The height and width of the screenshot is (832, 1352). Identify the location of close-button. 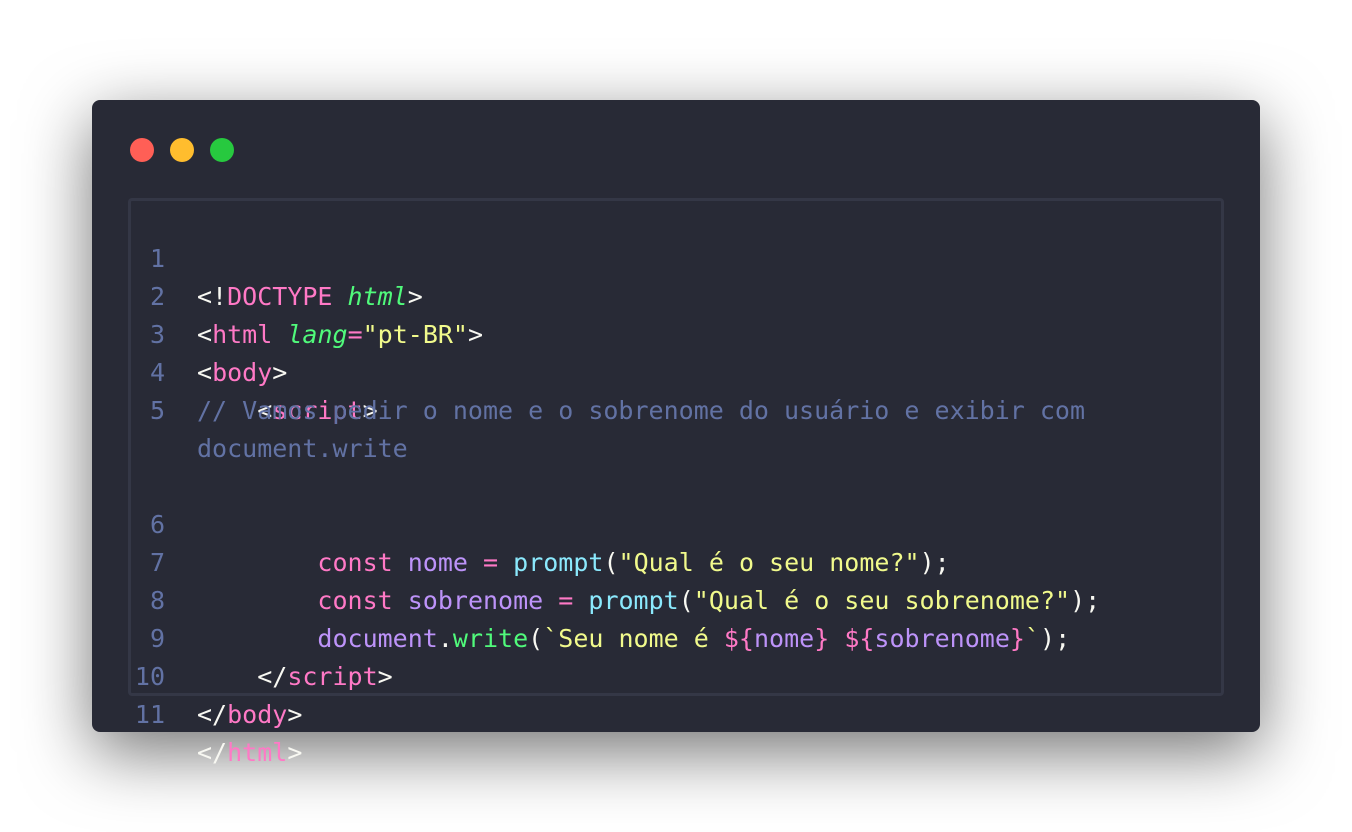
(142, 150).